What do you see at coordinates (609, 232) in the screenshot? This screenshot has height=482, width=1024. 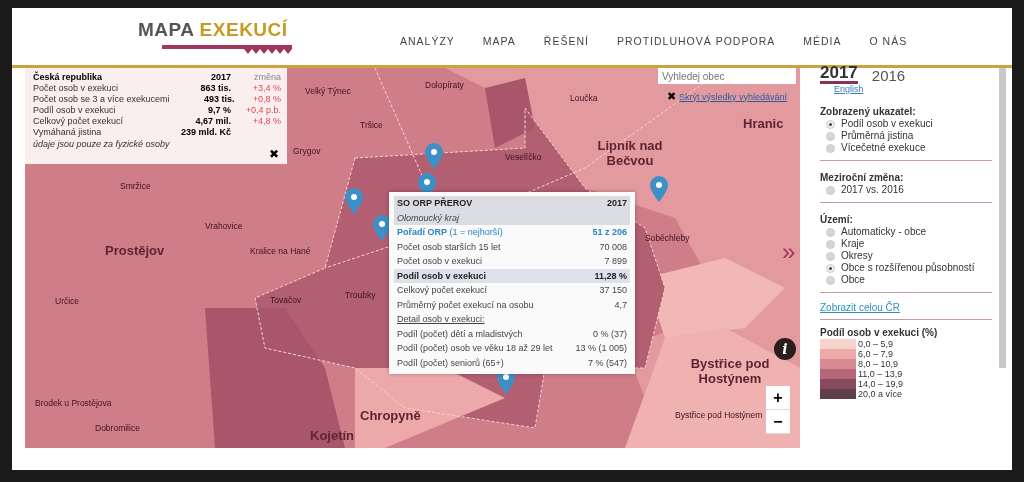 I see `rank-value: 51 z 206` at bounding box center [609, 232].